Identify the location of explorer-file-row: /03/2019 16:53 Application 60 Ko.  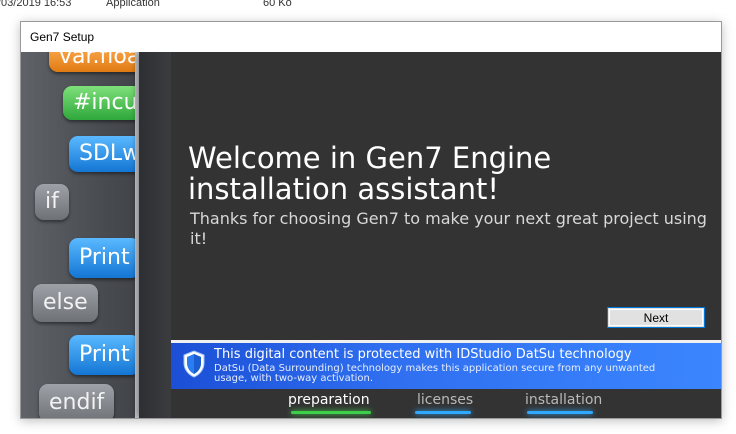
(368, 6).